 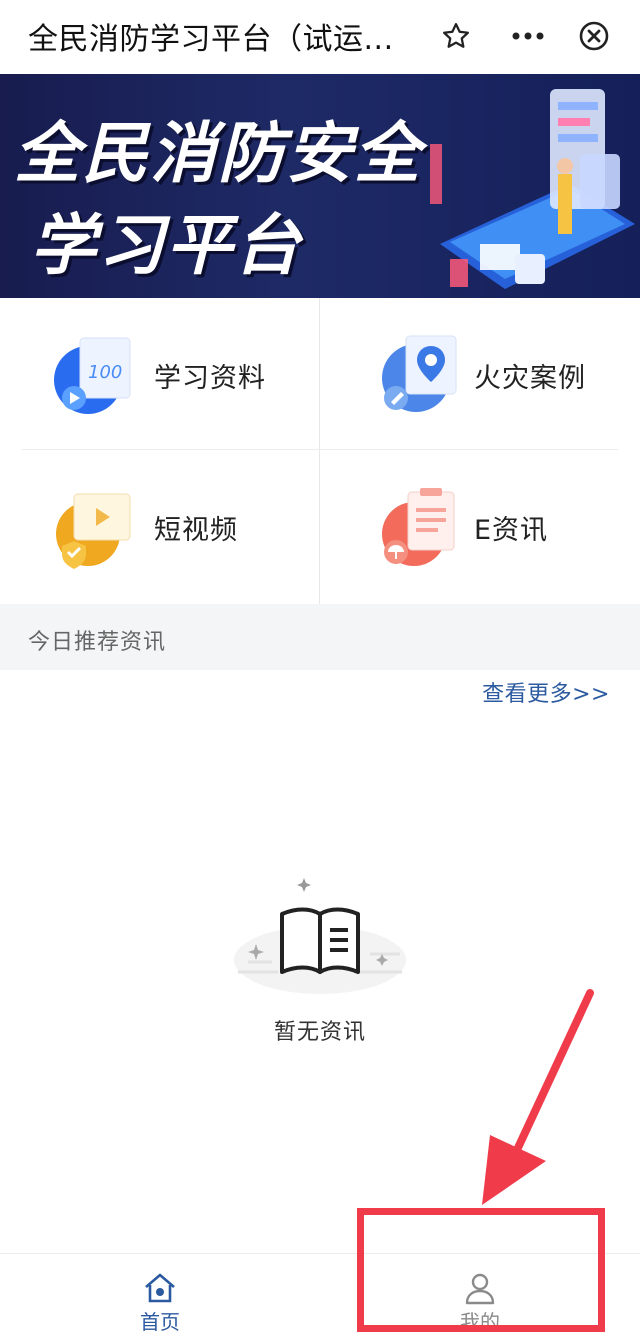 I want to click on menu-label: 火灾案例, so click(x=530, y=378).